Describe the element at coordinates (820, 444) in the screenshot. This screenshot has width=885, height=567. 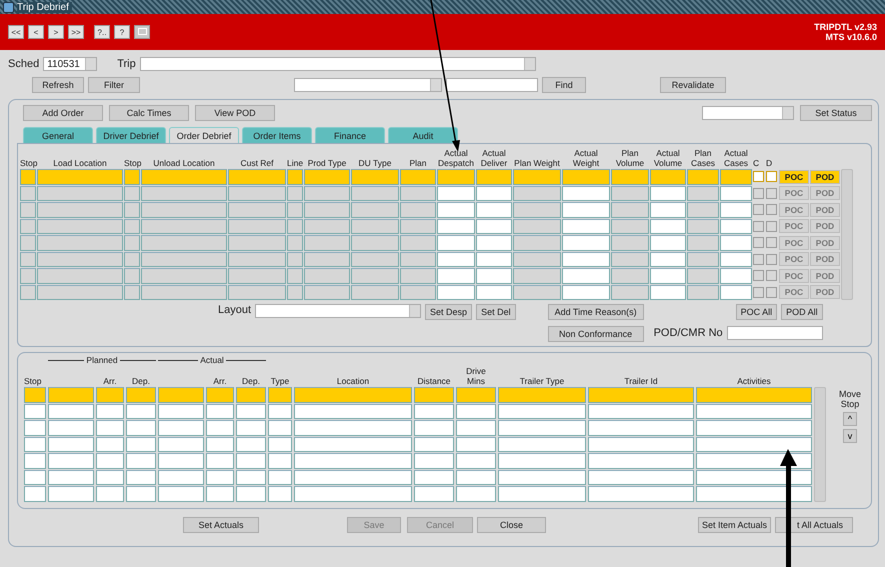
I see `scrollbar` at that location.